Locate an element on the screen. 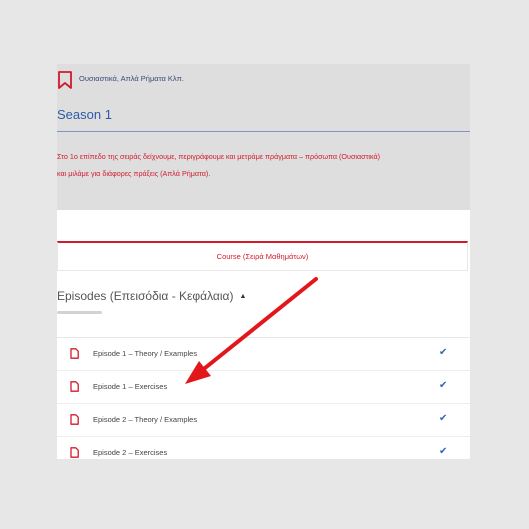  list-item: Episode 1 – Exercises ✔ is located at coordinates (263, 387).